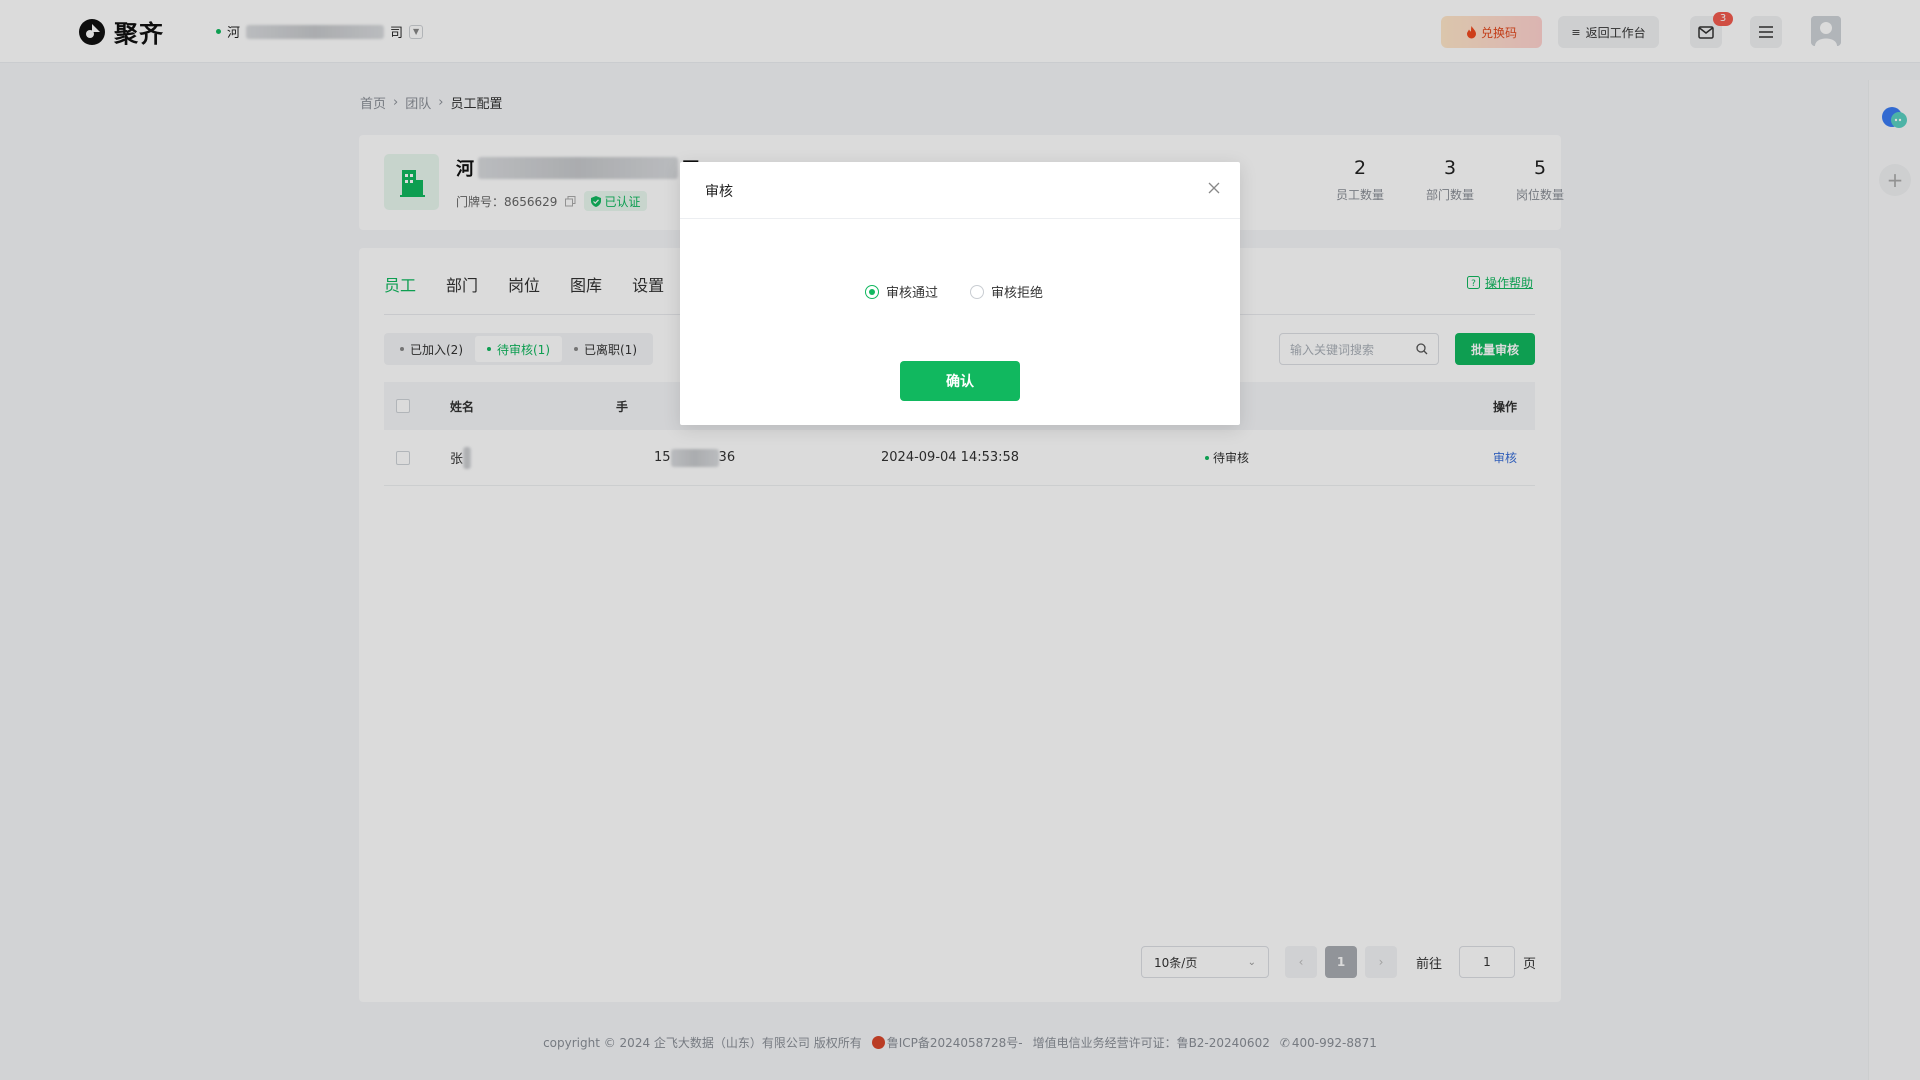 This screenshot has width=1920, height=1080. I want to click on review-result-radio-group: 审核通过 审核拒绝, so click(954, 291).